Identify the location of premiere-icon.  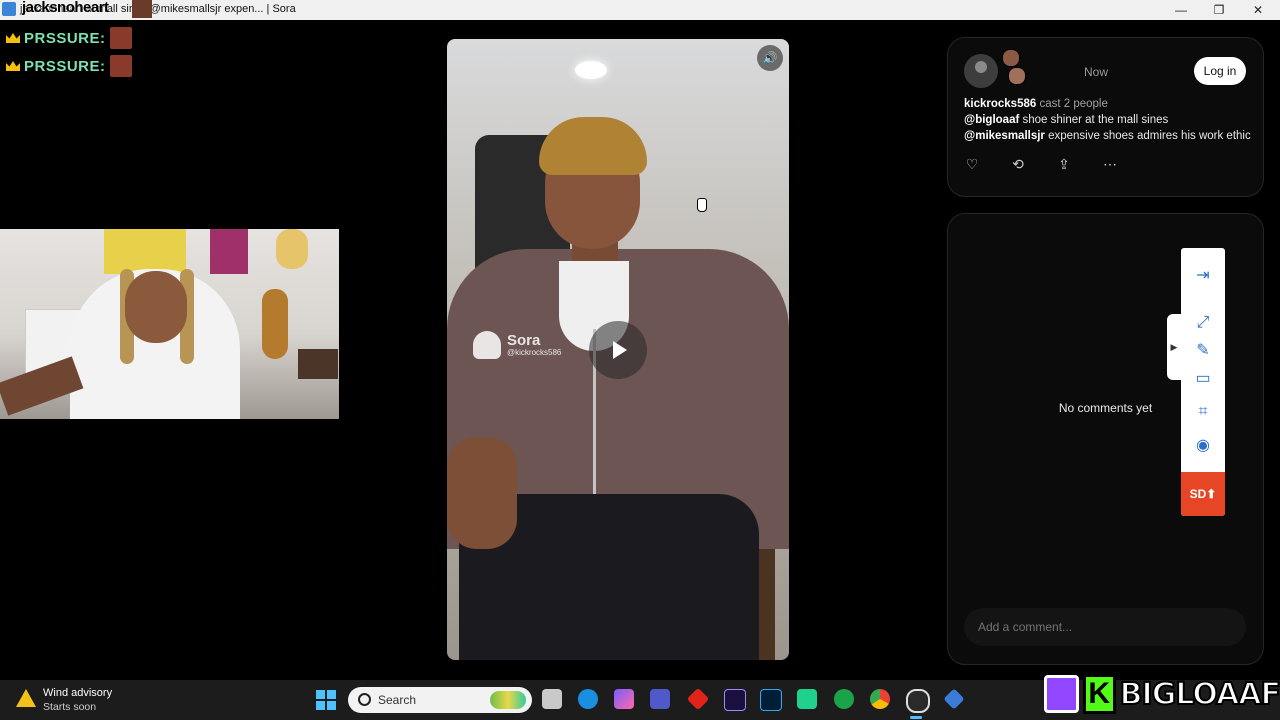
(735, 700).